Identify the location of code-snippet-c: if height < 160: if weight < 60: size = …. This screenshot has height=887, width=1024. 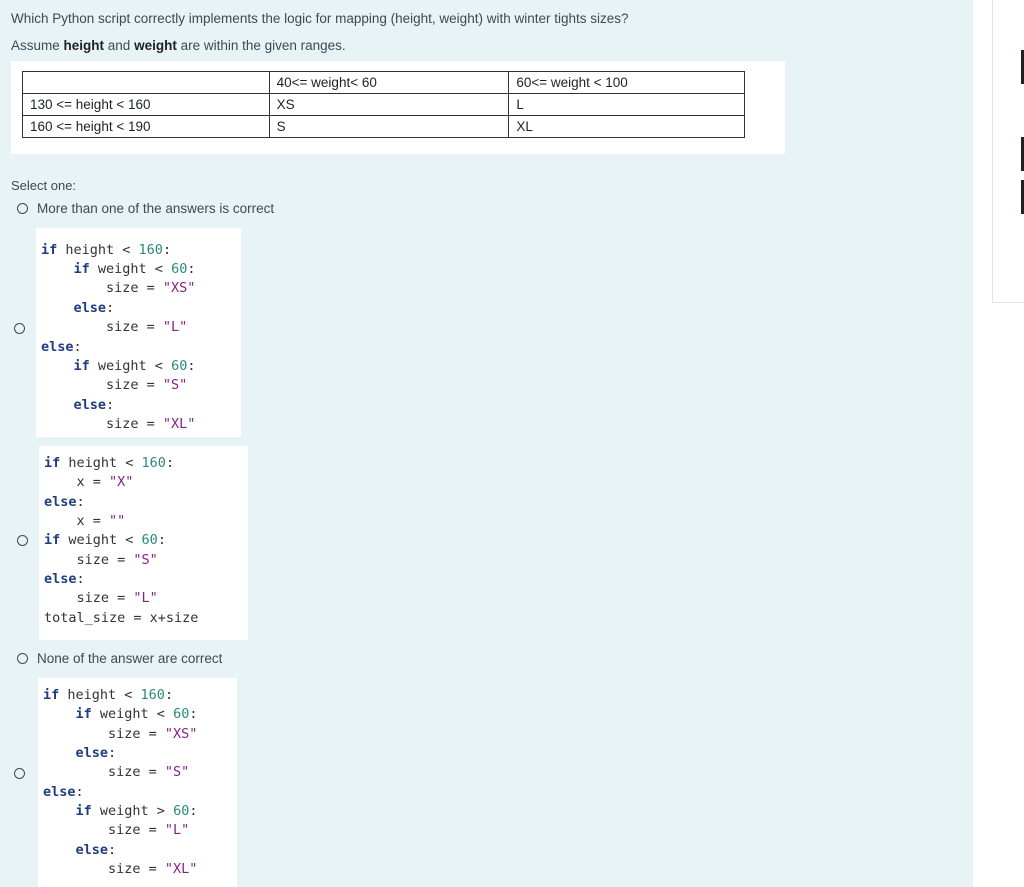
(137, 782).